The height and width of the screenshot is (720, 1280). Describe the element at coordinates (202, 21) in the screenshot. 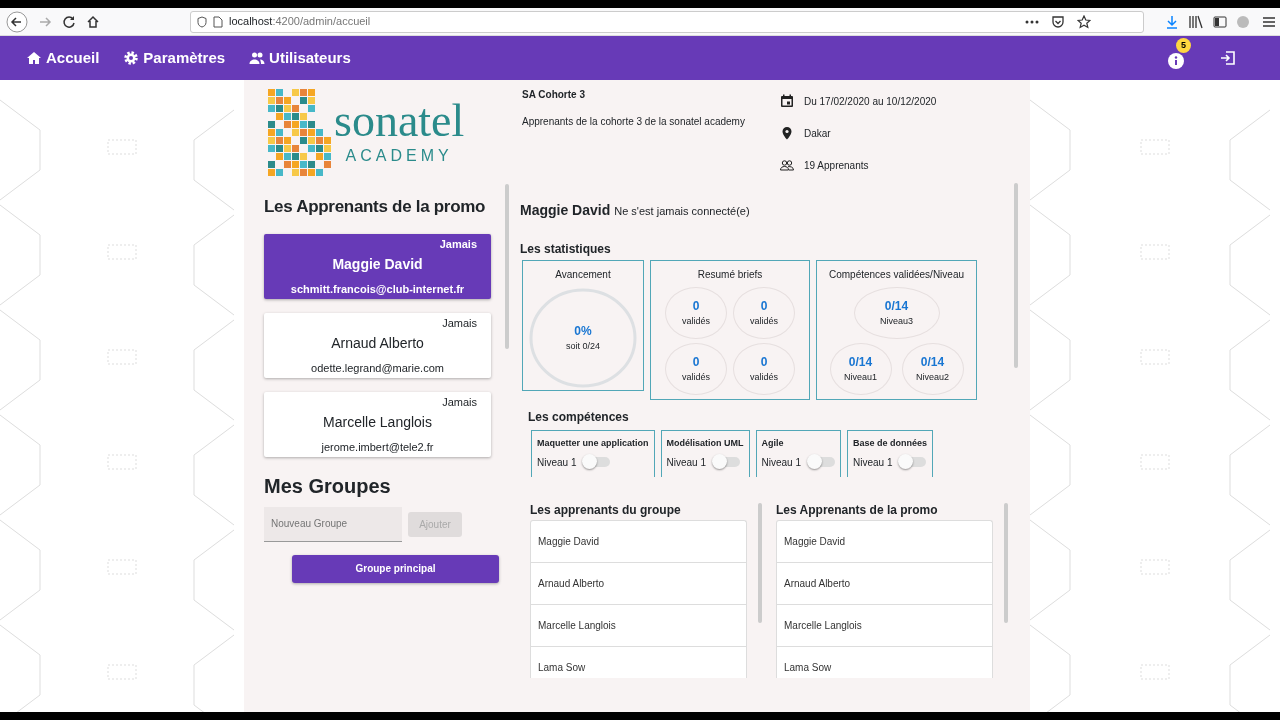

I see `shield-icon` at that location.